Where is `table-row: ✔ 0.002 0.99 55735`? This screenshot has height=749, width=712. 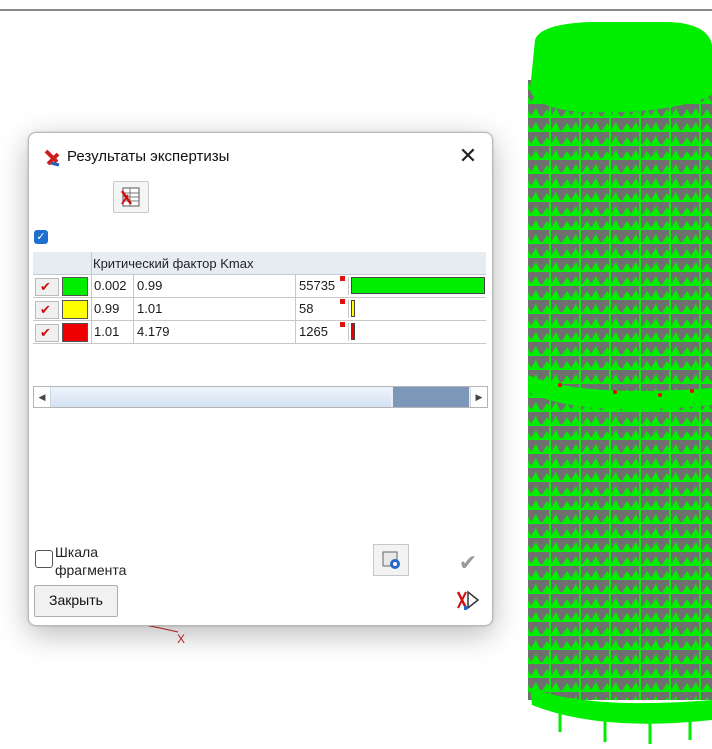 table-row: ✔ 0.002 0.99 55735 is located at coordinates (259, 286).